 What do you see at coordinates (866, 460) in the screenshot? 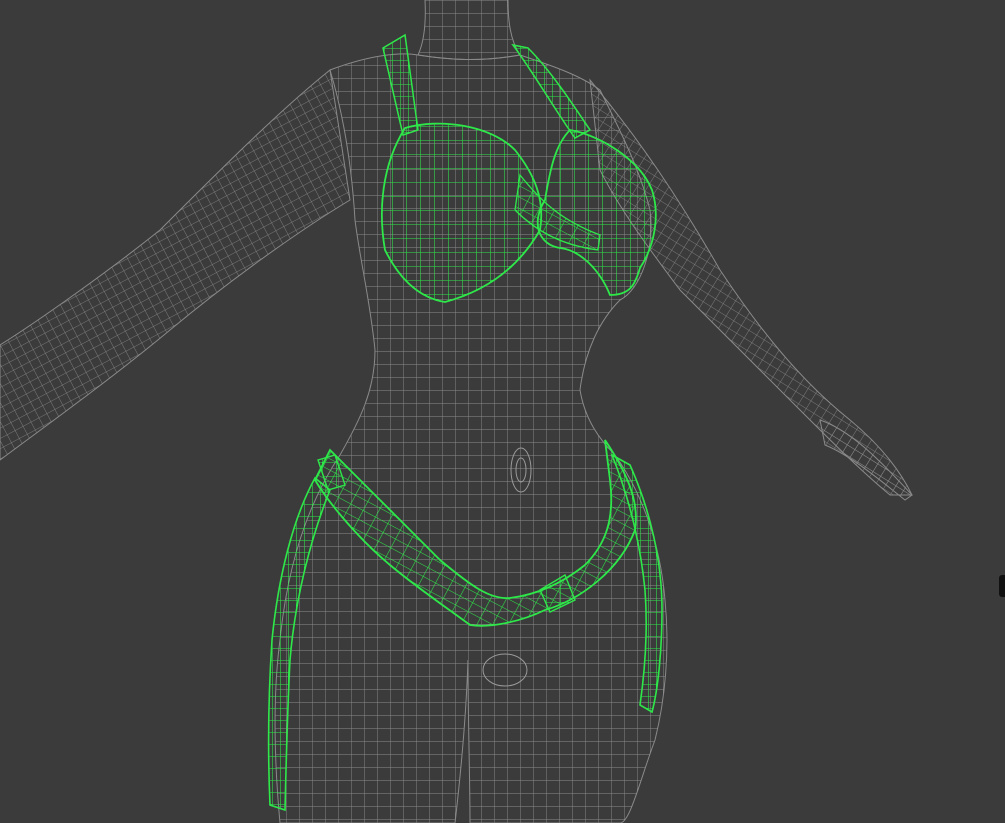
I see `right-hand-mesh` at bounding box center [866, 460].